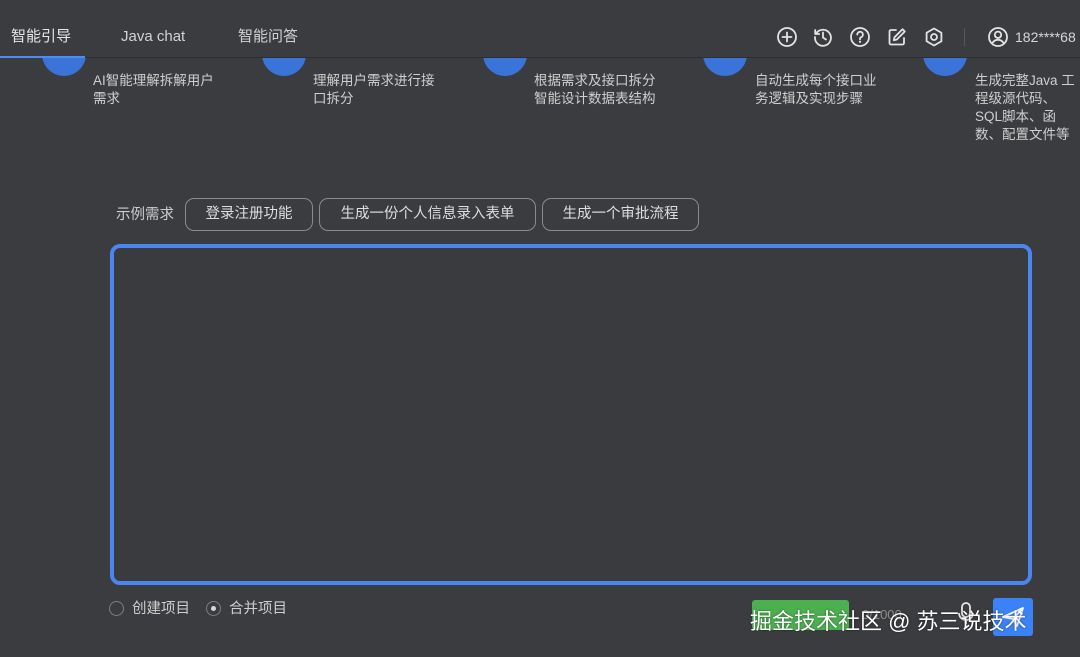 The width and height of the screenshot is (1080, 657). I want to click on example-chip-approval-flow: 生成一个审批流程, so click(620, 214).